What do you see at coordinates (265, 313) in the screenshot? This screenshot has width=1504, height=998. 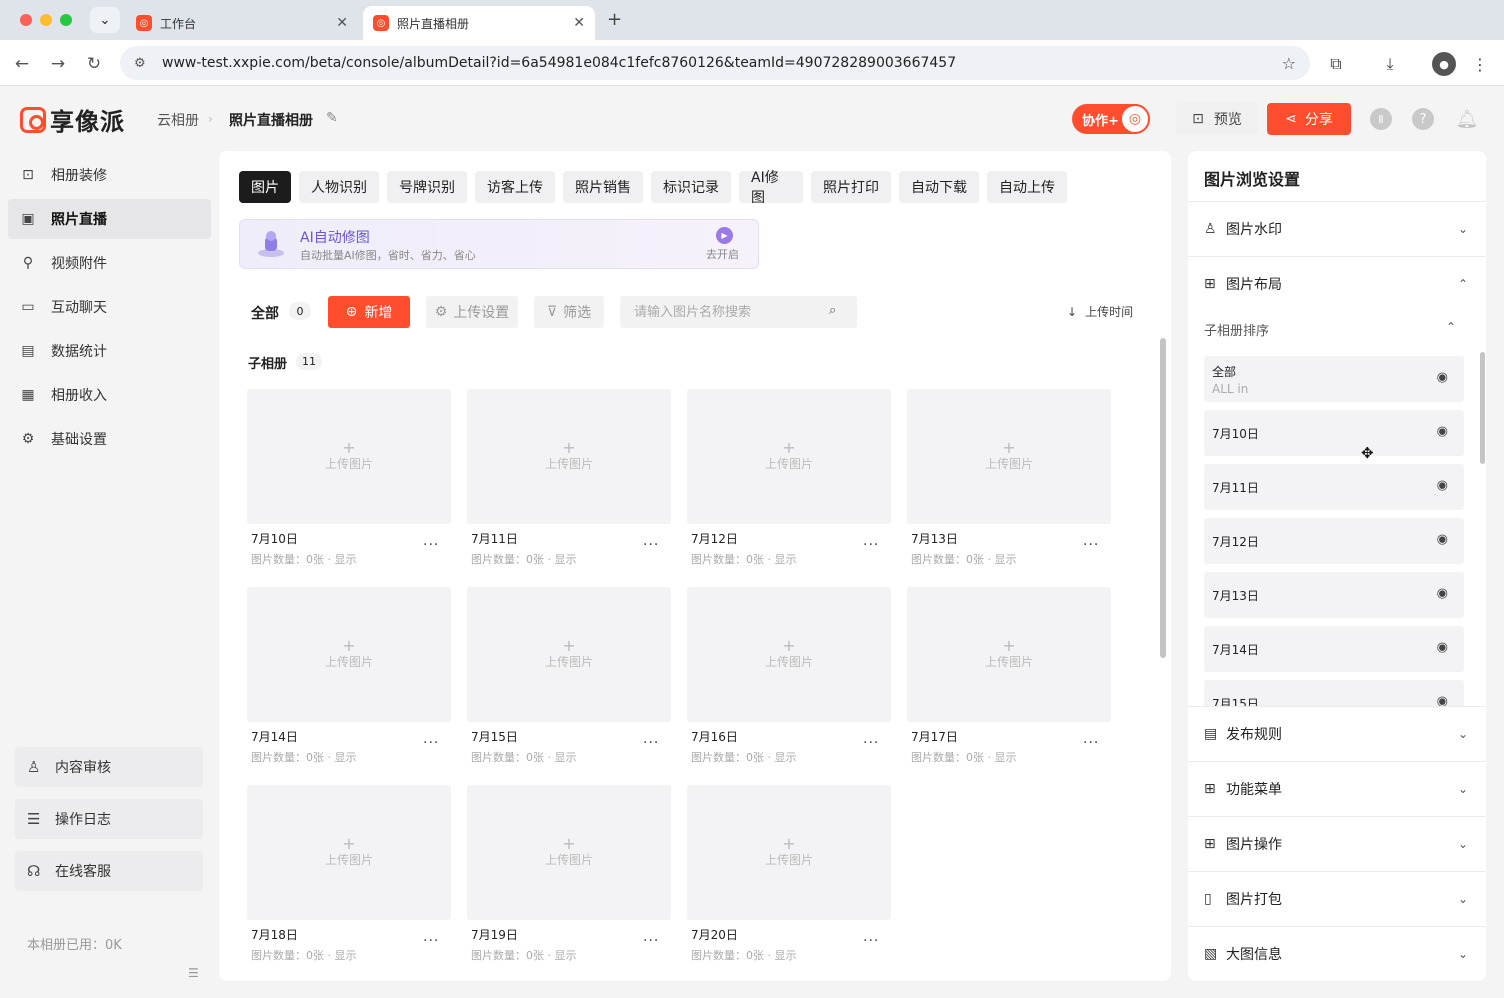 I see `filter-all-label: 全部` at bounding box center [265, 313].